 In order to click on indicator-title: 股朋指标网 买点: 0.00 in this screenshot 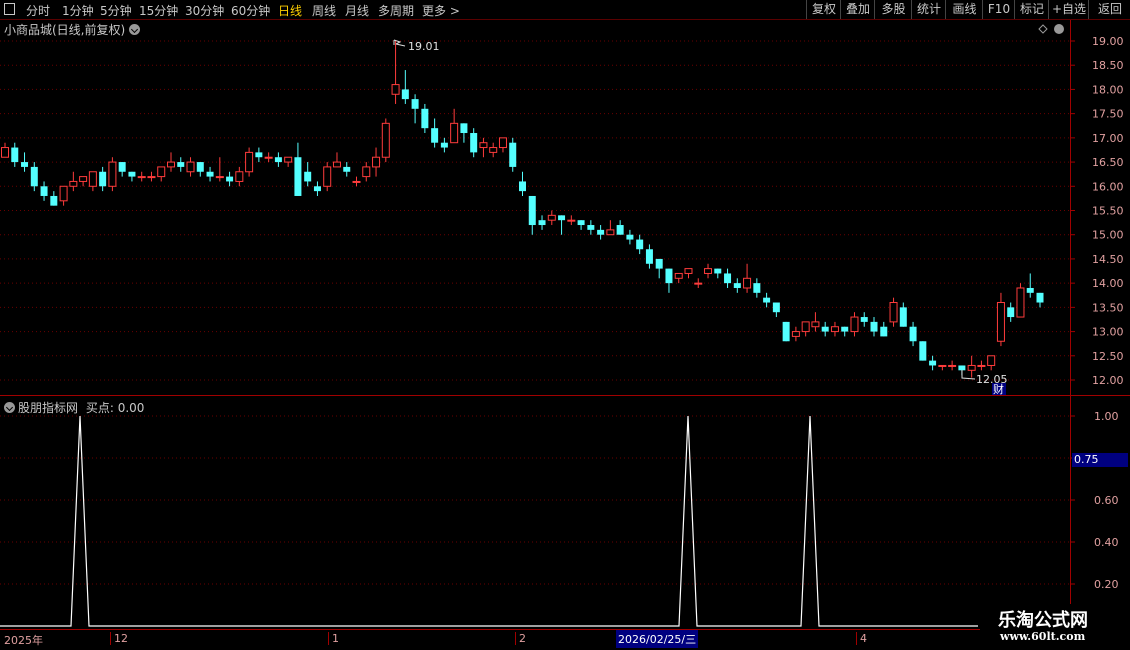, I will do `click(74, 407)`.